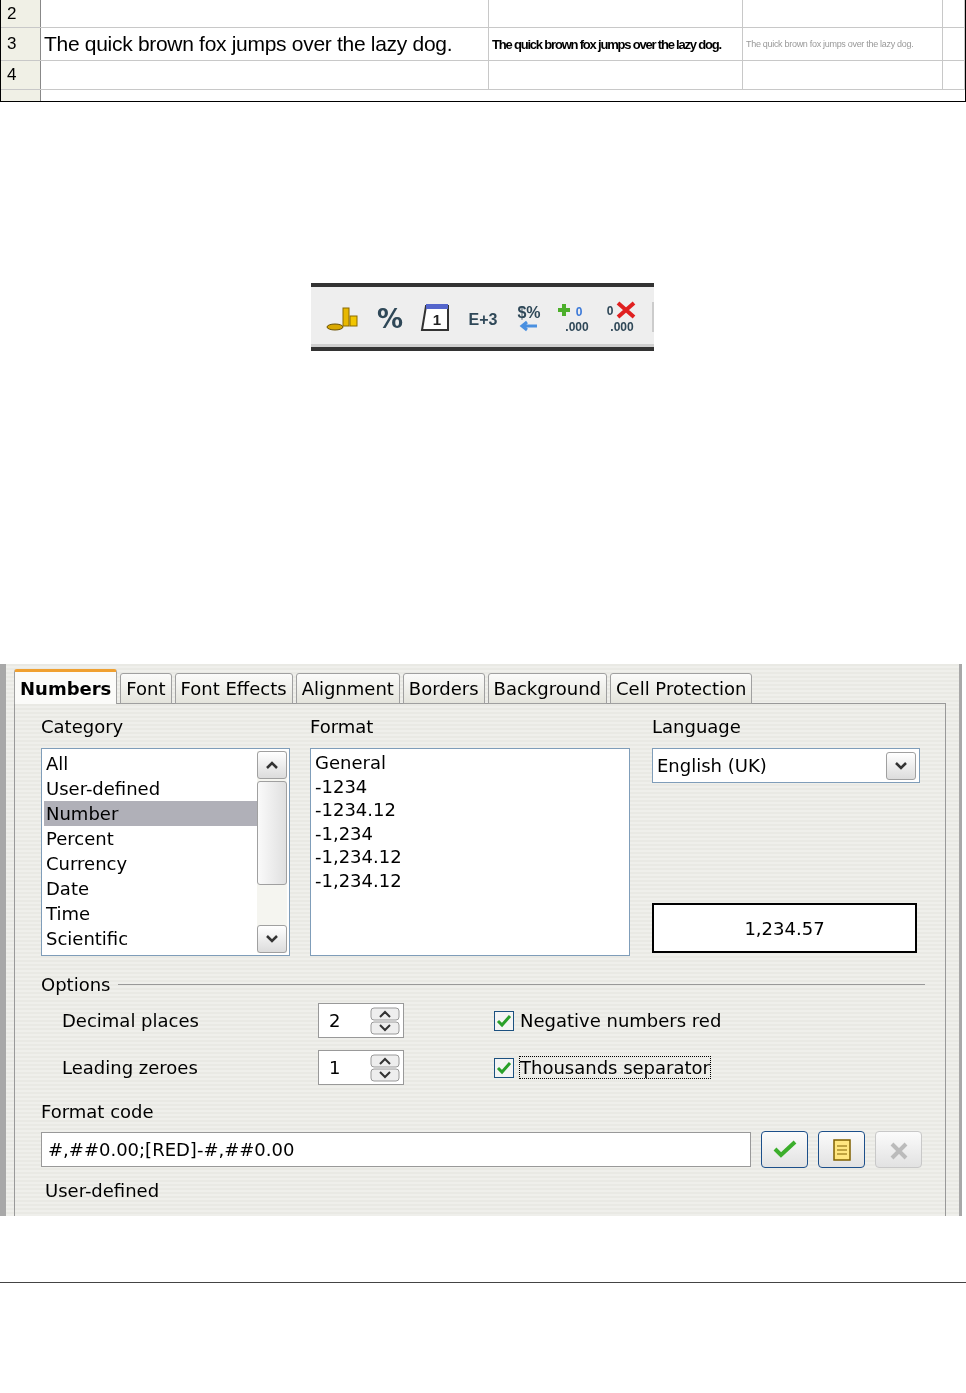  What do you see at coordinates (272, 852) in the screenshot?
I see `scrollbar` at bounding box center [272, 852].